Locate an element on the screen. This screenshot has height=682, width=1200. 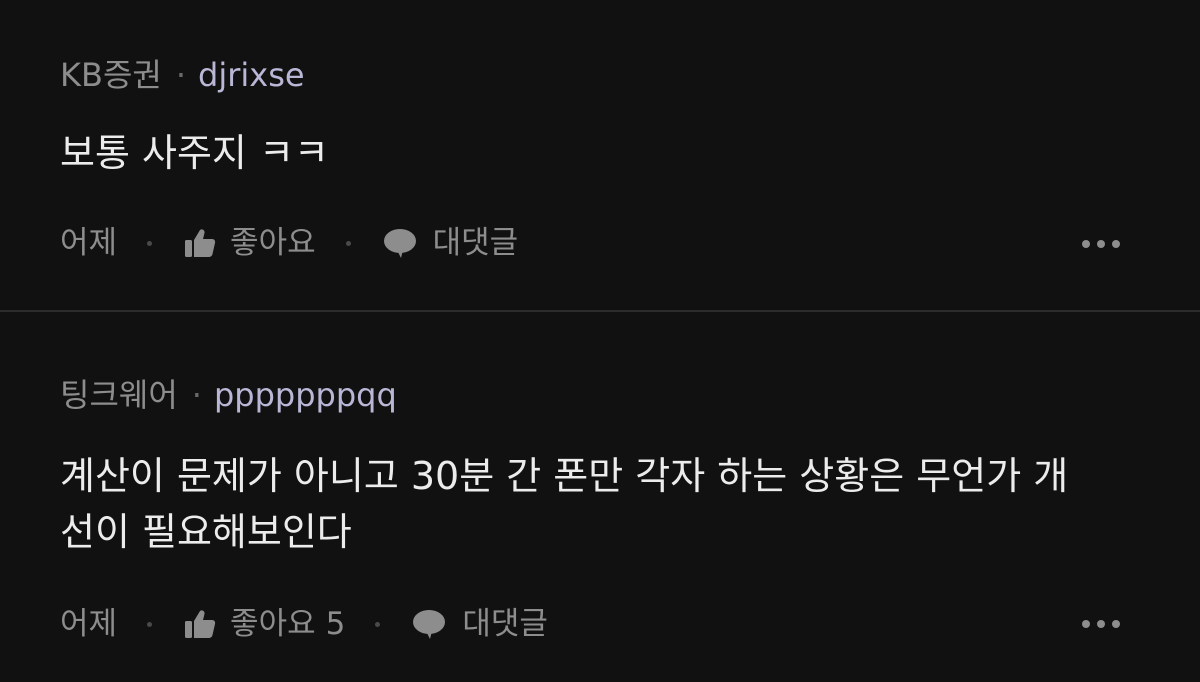
username-link: djrixse is located at coordinates (251, 75).